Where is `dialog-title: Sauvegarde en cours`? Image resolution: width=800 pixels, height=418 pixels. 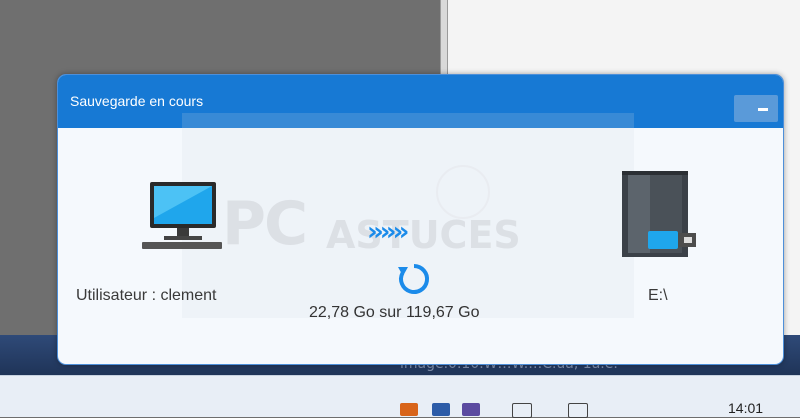
dialog-title: Sauvegarde en cours is located at coordinates (137, 101).